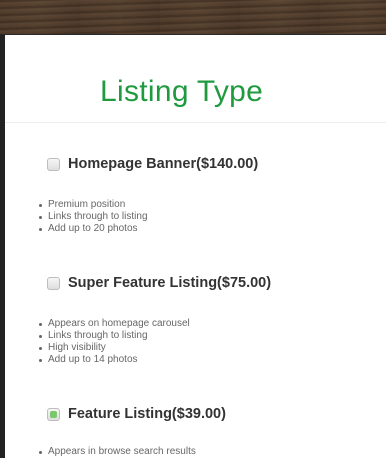  I want to click on feature-item: Appears in browse search results, so click(117, 452).